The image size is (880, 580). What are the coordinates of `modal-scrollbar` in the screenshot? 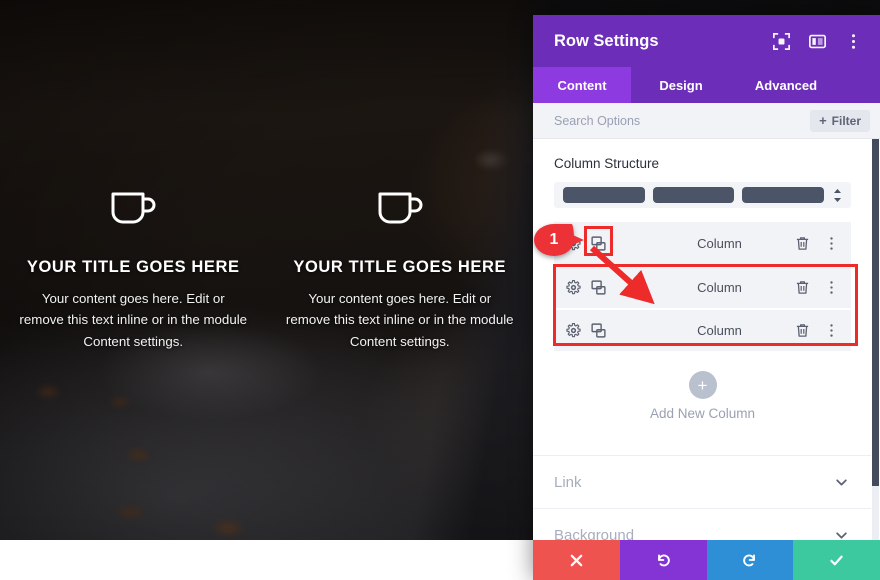 It's located at (875, 339).